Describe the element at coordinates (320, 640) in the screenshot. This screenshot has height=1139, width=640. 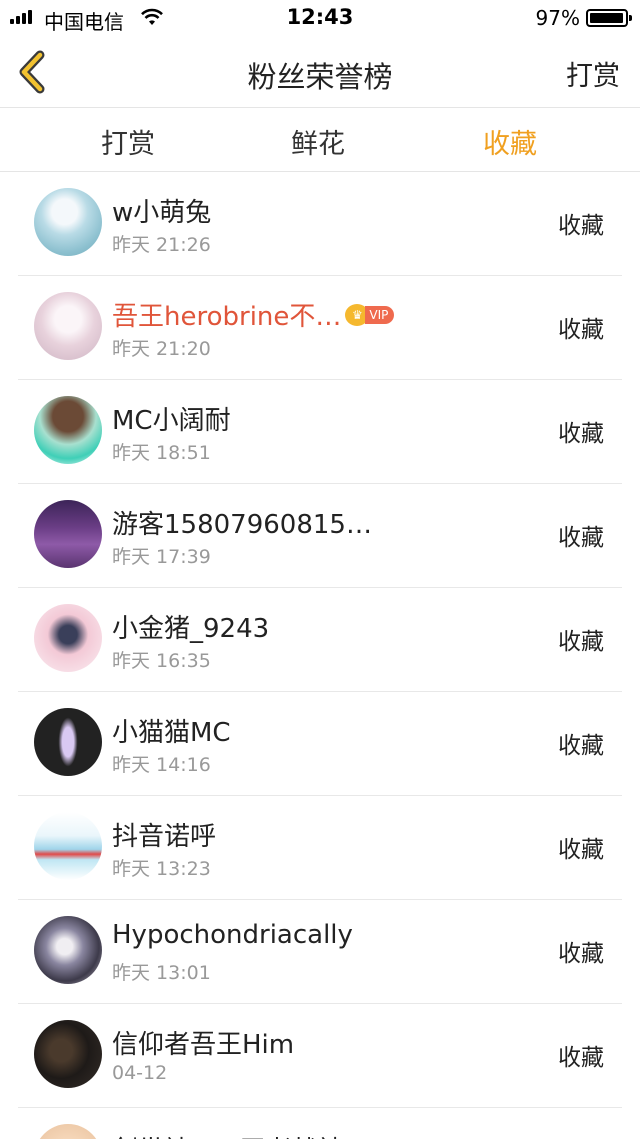
I see `list-item: 小金猪_9243 昨天 16:35 收藏` at that location.